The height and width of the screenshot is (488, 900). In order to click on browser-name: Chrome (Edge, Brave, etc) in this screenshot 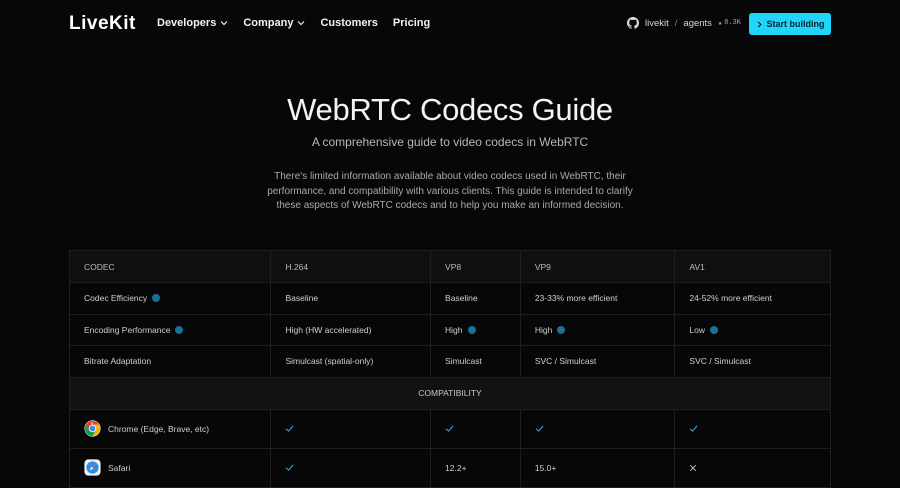, I will do `click(159, 428)`.